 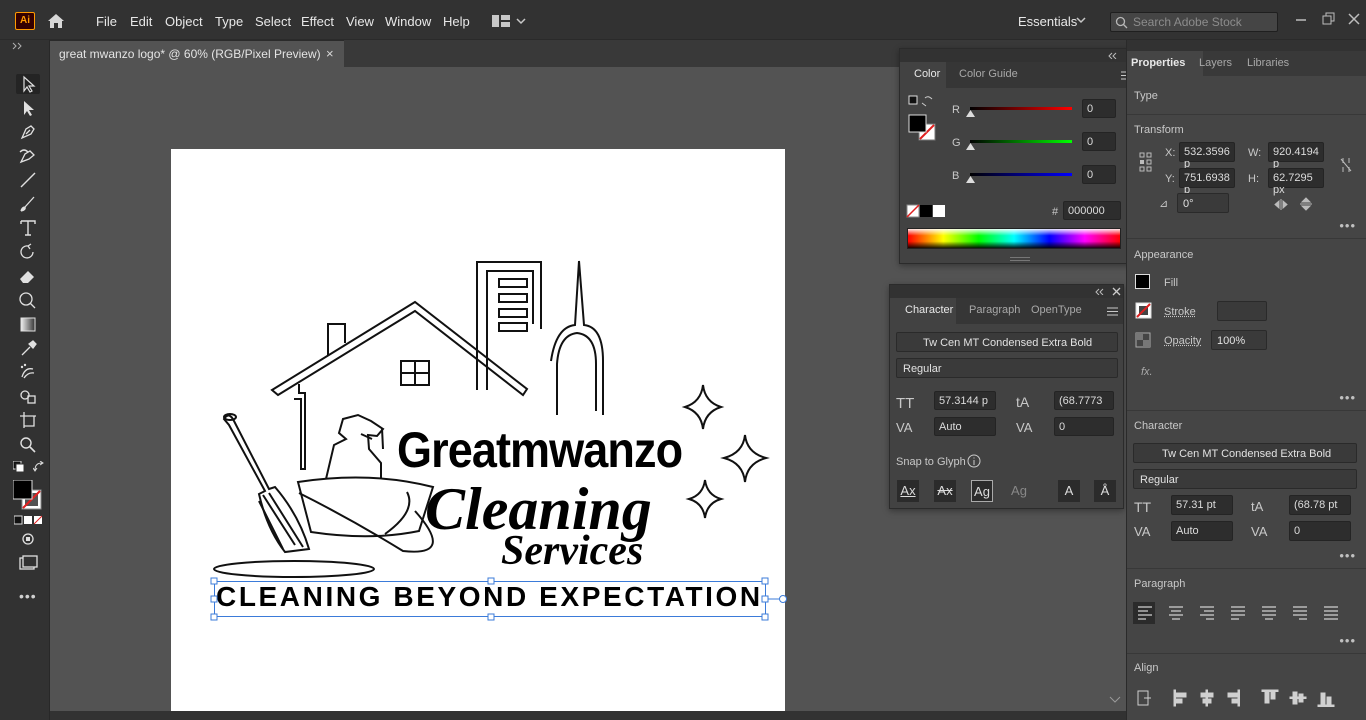 What do you see at coordinates (1347, 555) in the screenshot?
I see `character-more-options: •••` at bounding box center [1347, 555].